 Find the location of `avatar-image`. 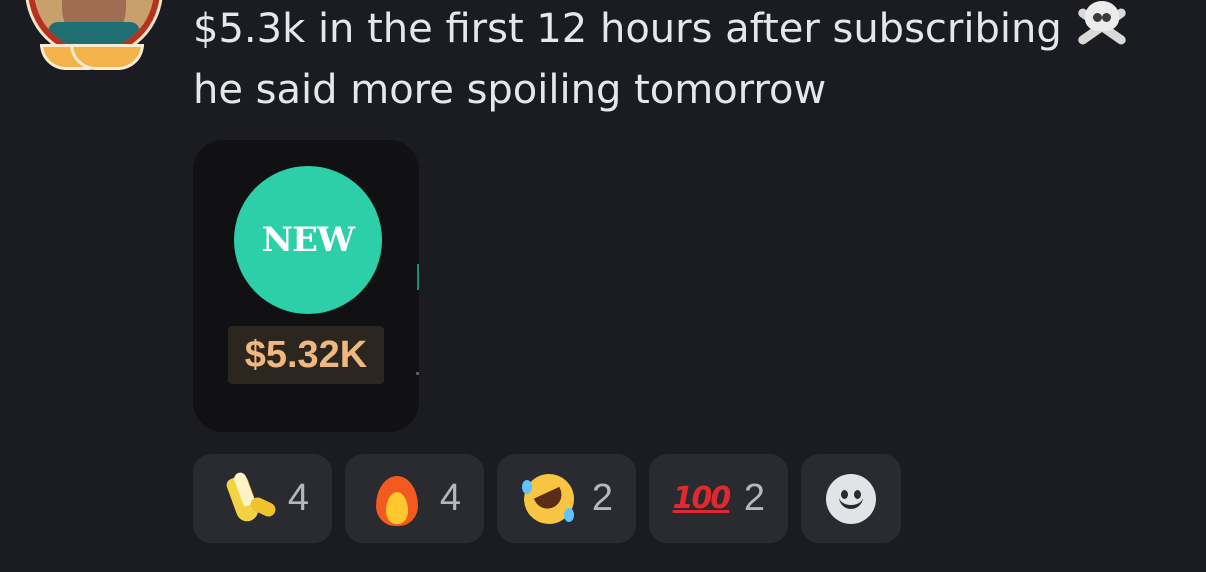

avatar-image is located at coordinates (94, 25).